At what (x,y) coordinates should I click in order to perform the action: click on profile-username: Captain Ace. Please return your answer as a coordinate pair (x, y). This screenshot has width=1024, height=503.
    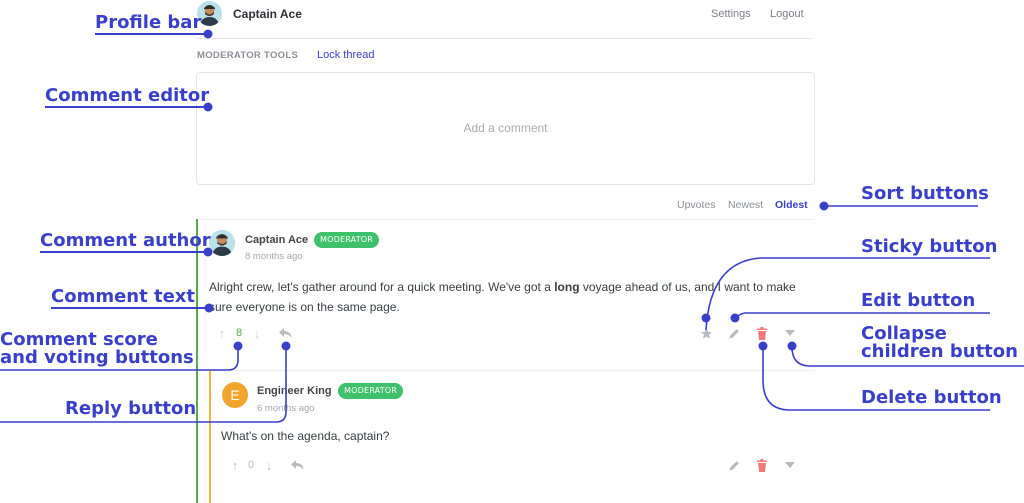
    Looking at the image, I should click on (267, 14).